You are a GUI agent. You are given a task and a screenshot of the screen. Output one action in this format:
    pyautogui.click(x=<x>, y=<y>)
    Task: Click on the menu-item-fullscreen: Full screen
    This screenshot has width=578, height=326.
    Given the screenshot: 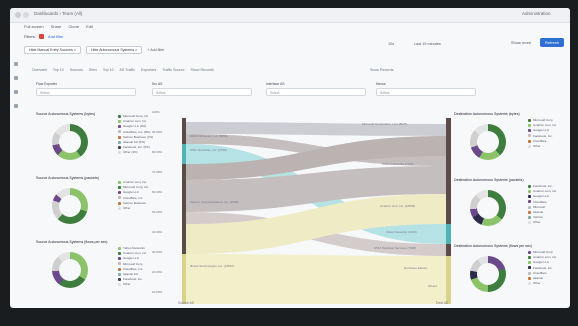 What is the action you would take?
    pyautogui.click(x=34, y=26)
    